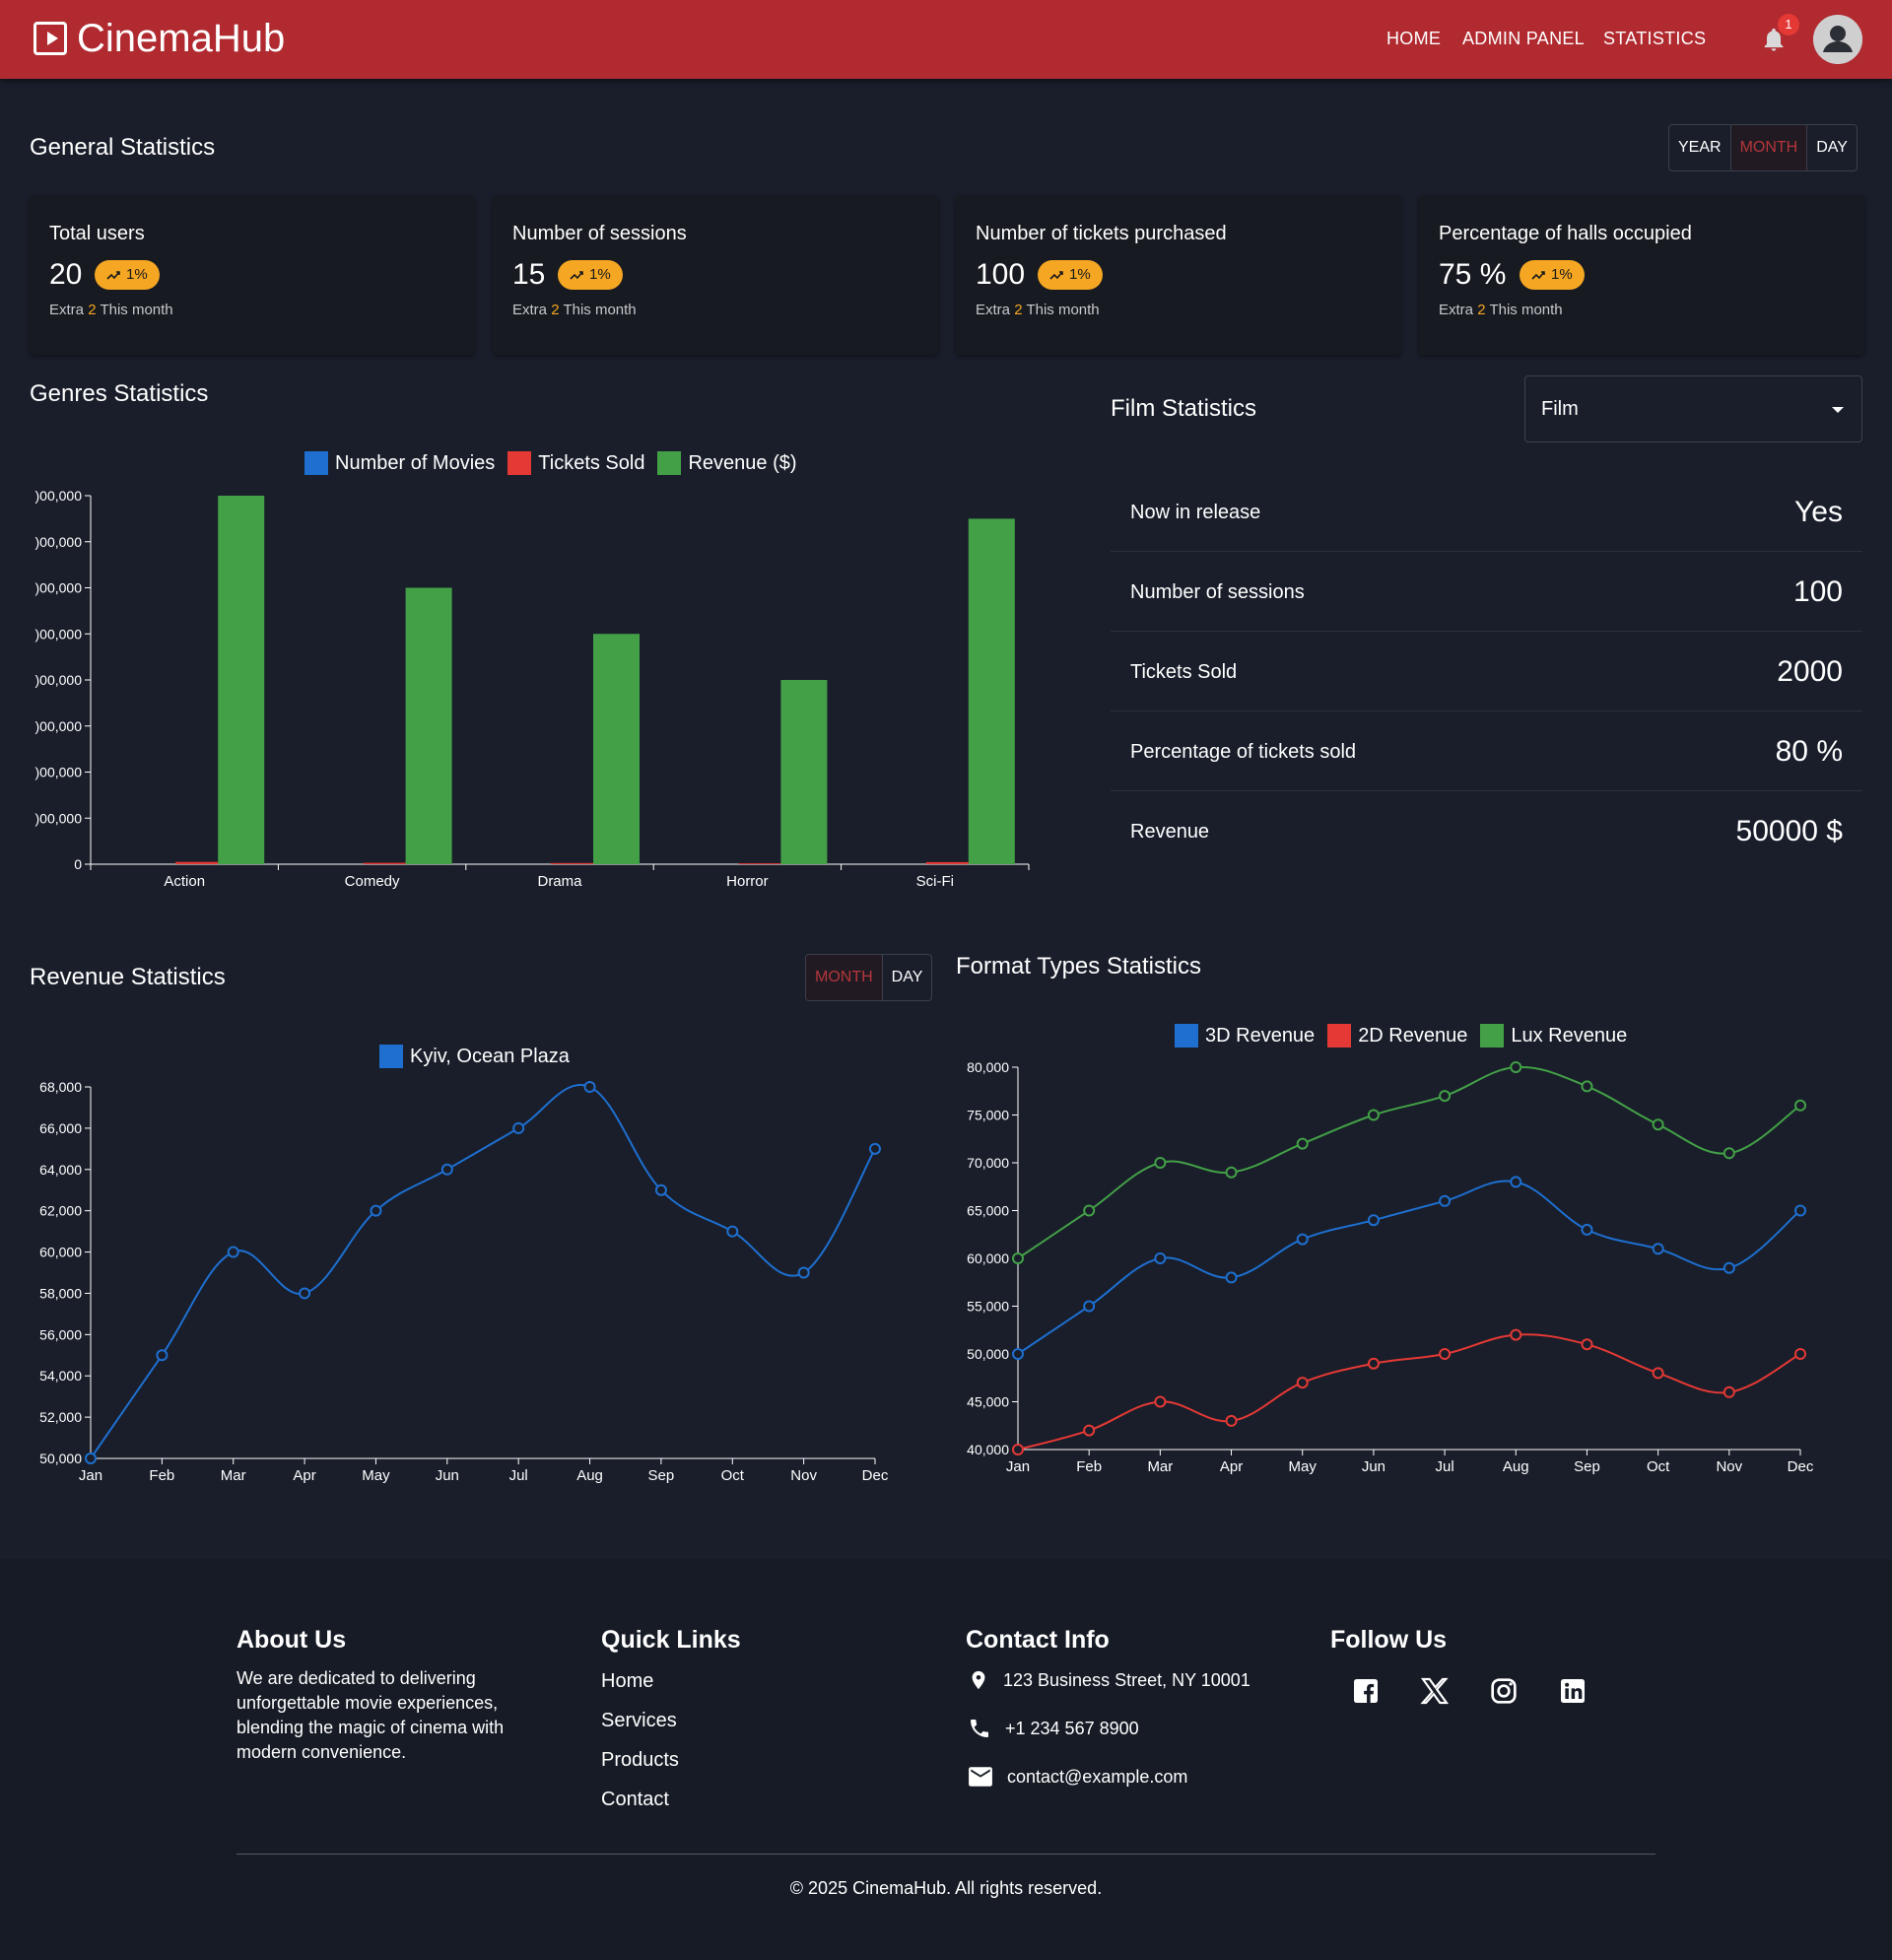 Image resolution: width=1892 pixels, height=1960 pixels. I want to click on card-sub-suffix: This month, so click(1063, 310).